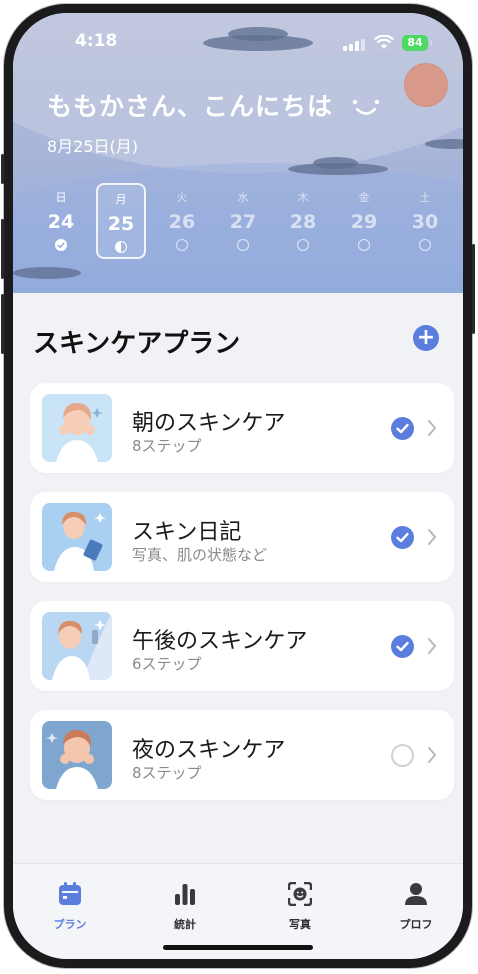 This screenshot has height=974, width=478. Describe the element at coordinates (96, 41) in the screenshot. I see `status-time: 4:18` at that location.